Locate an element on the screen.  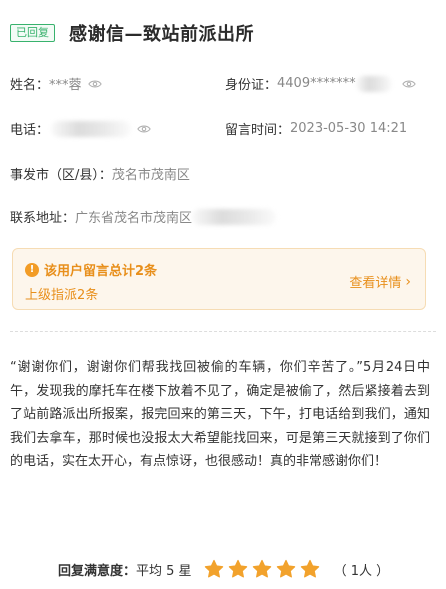
rating-count: （ 1人 ） is located at coordinates (361, 571).